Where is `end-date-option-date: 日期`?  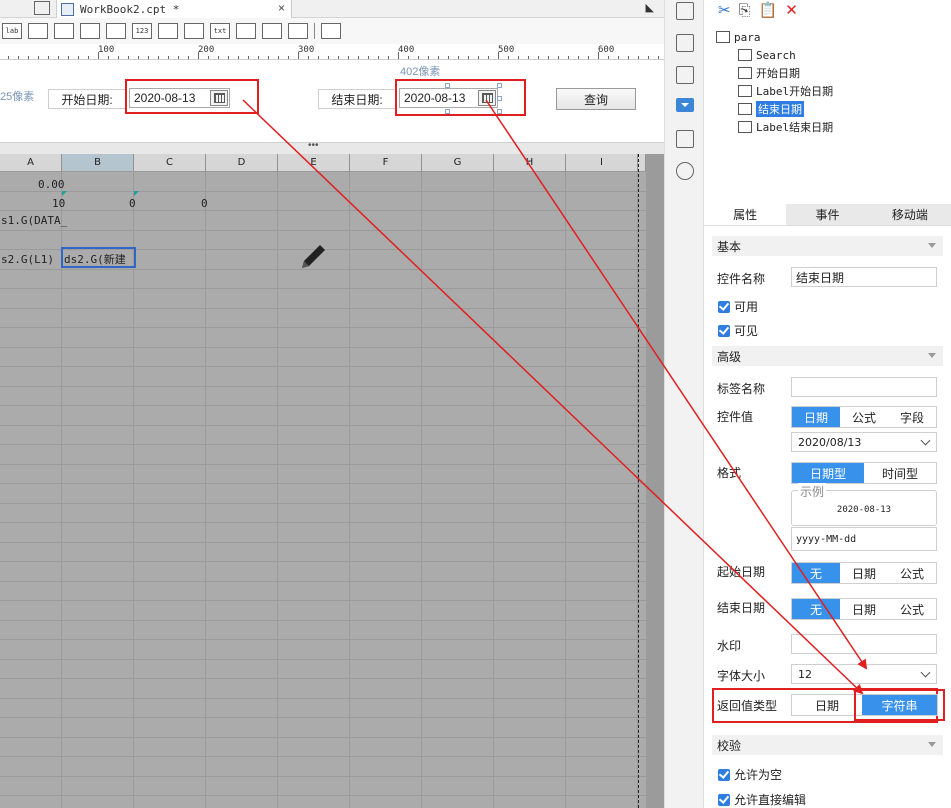 end-date-option-date: 日期 is located at coordinates (864, 609).